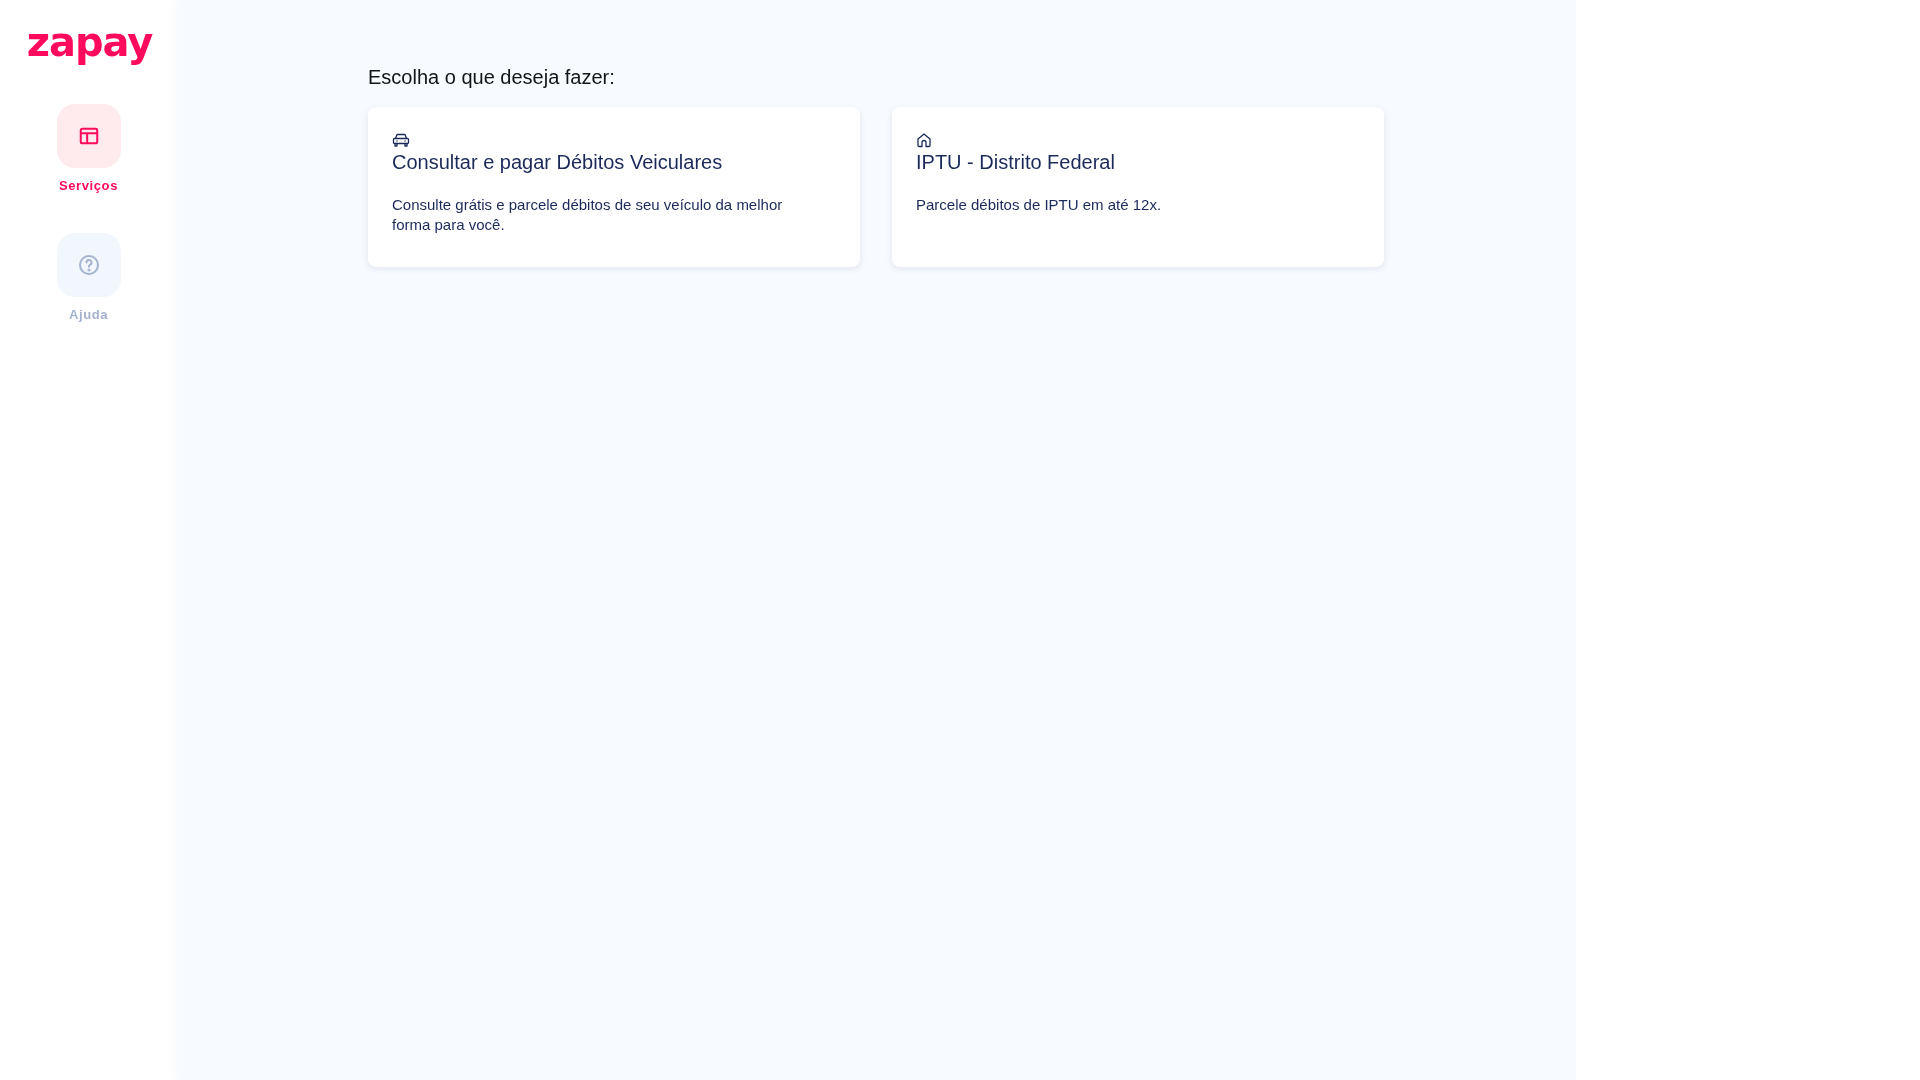 The width and height of the screenshot is (1920, 1080). I want to click on card-title: IPTU - Distrito Federal, so click(1015, 162).